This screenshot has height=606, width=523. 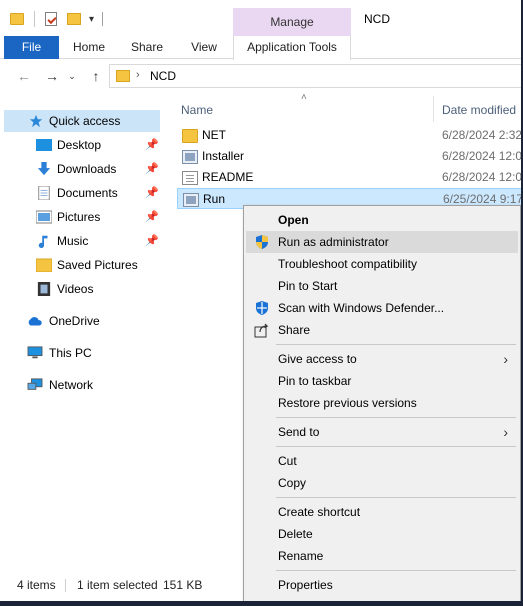 I want to click on menu-label: Pin to Start, so click(x=308, y=286).